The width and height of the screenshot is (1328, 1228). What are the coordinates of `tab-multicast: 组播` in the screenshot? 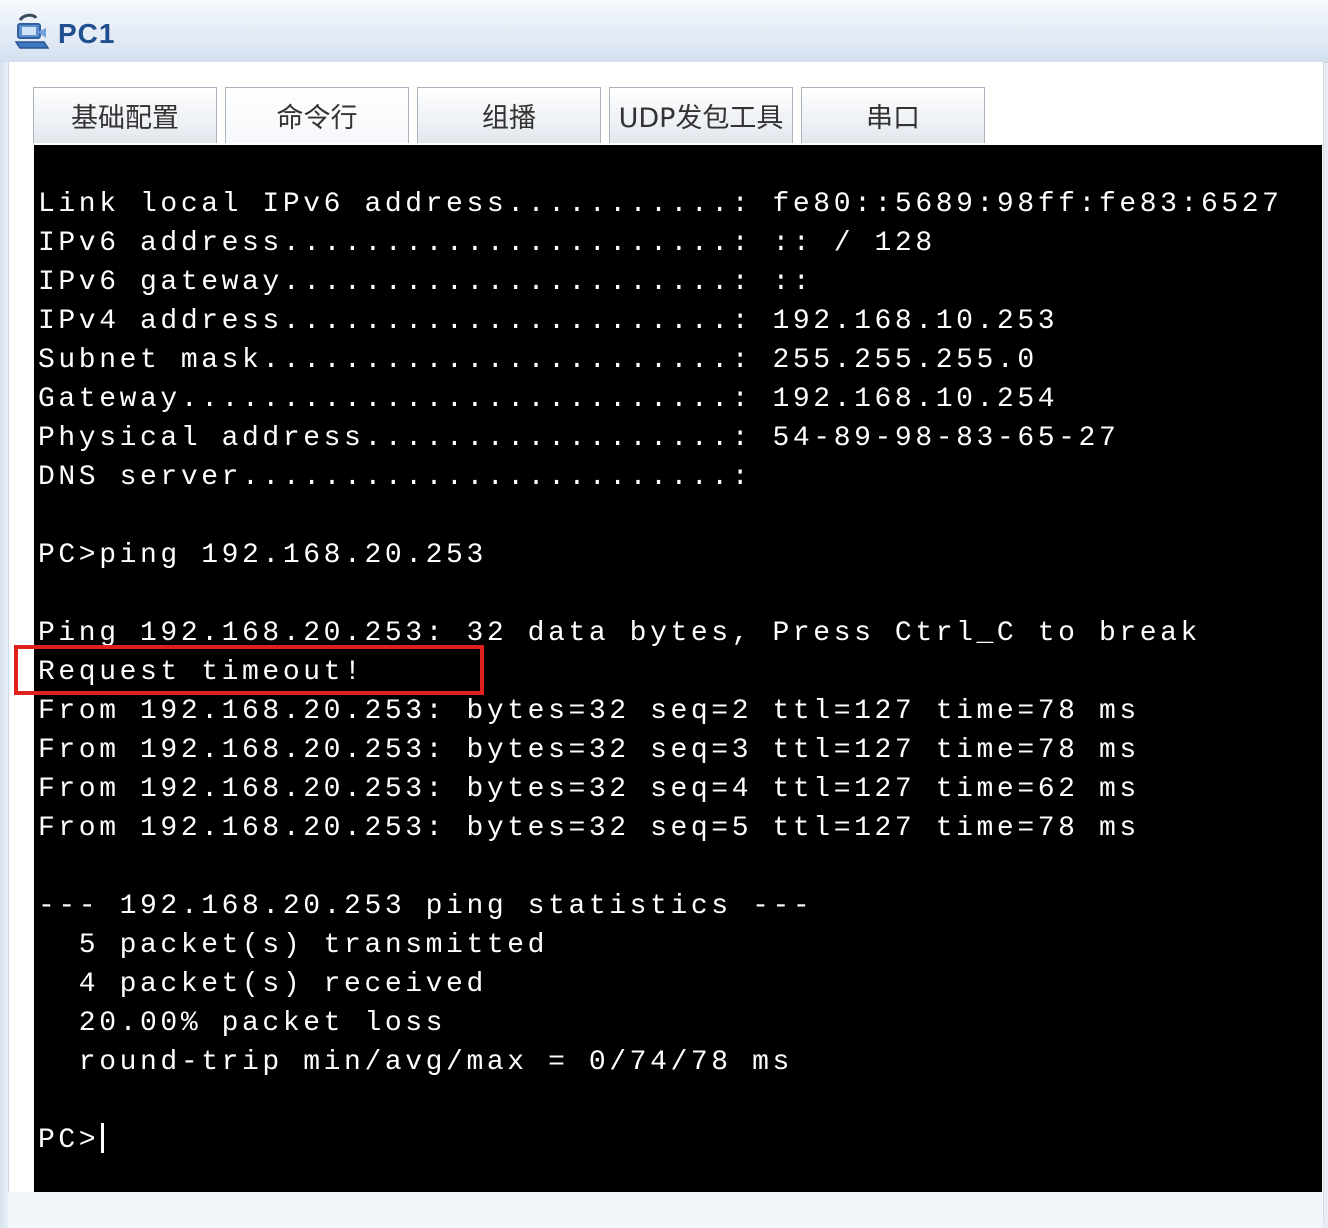 It's located at (509, 115).